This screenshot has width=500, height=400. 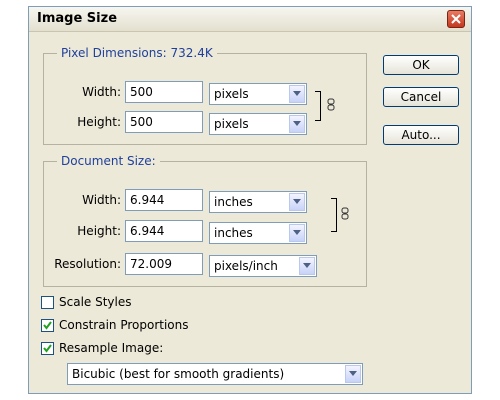 I want to click on document-width-label: Width:, so click(x=101, y=200).